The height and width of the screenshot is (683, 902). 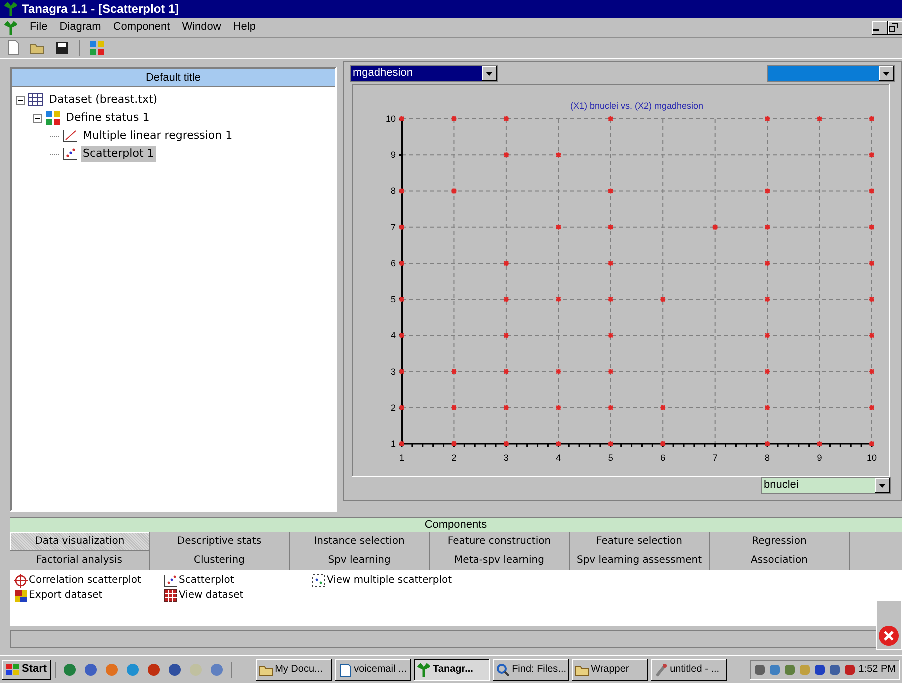 What do you see at coordinates (393, 444) in the screenshot?
I see `tick-label: 1` at bounding box center [393, 444].